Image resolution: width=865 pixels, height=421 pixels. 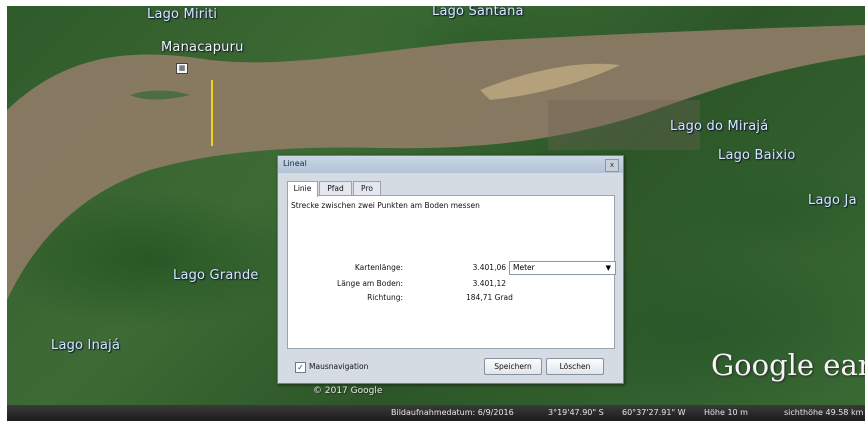 I want to click on mouse-navigation-checkbox: ✓, so click(x=300, y=367).